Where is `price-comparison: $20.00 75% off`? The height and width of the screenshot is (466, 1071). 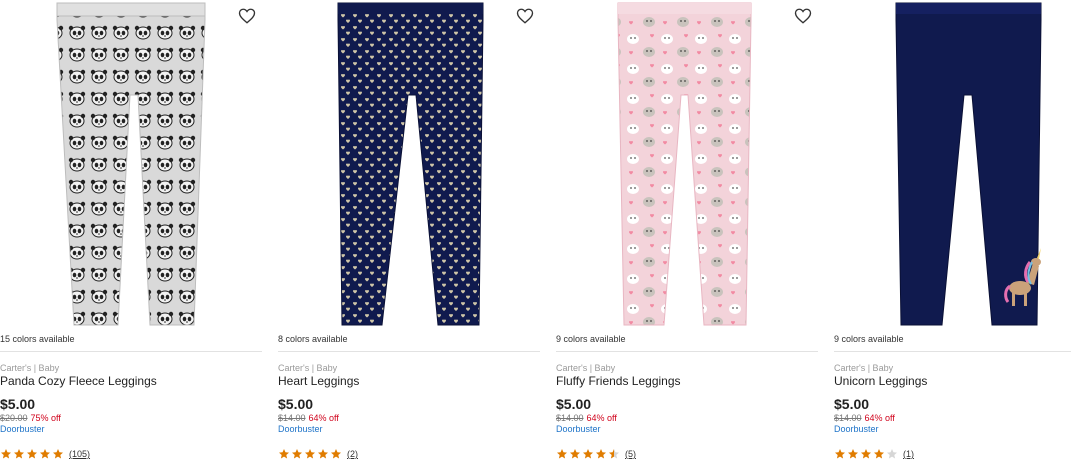
price-comparison: $20.00 75% off is located at coordinates (30, 418).